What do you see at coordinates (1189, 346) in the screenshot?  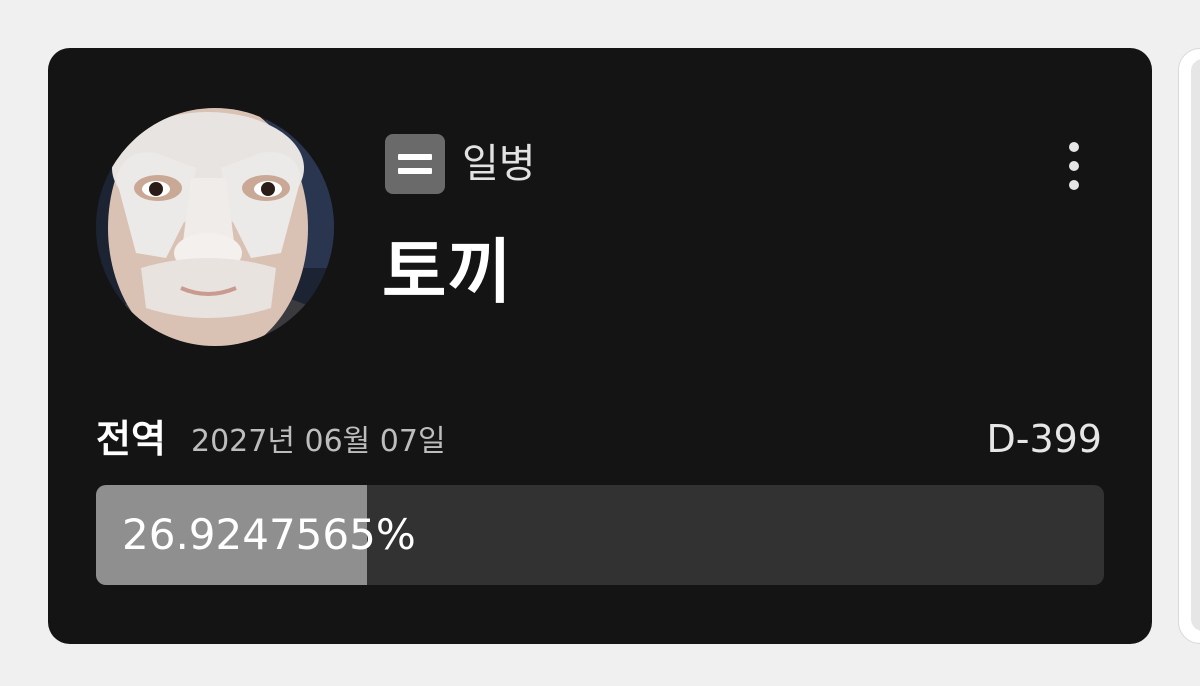 I see `next-card-peek` at bounding box center [1189, 346].